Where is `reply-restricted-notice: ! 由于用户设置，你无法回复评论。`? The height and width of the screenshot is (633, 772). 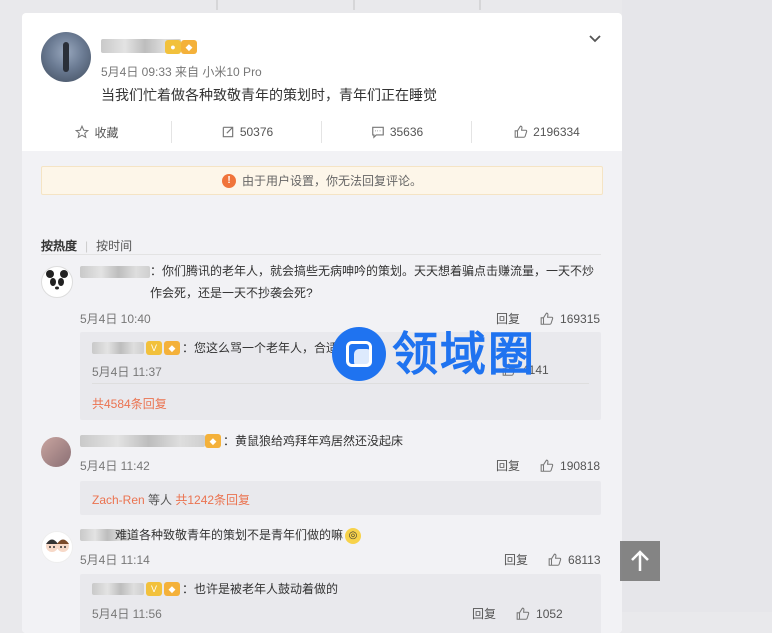
reply-restricted-notice: ! 由于用户设置，你无法回复评论。 is located at coordinates (322, 180).